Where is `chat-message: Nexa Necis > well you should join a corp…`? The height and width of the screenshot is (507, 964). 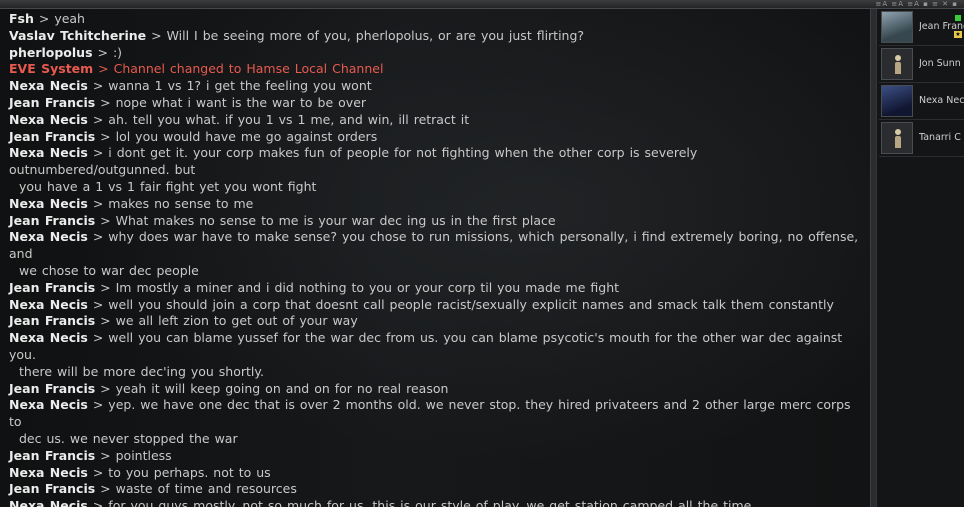 chat-message: Nexa Necis > well you should join a corp… is located at coordinates (434, 305).